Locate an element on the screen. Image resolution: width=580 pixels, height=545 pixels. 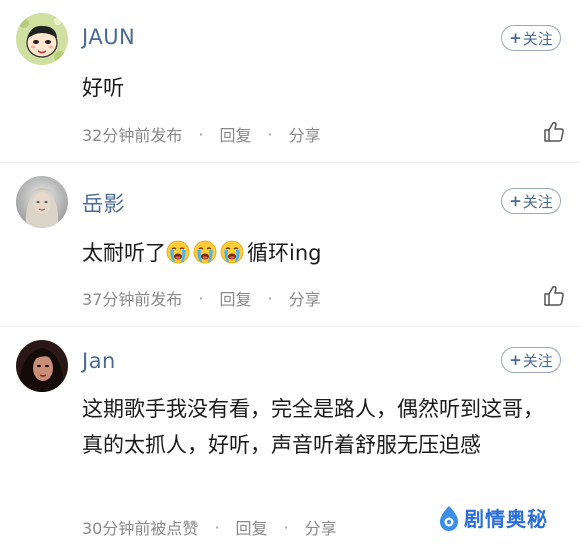
username: JAUN is located at coordinates (108, 37).